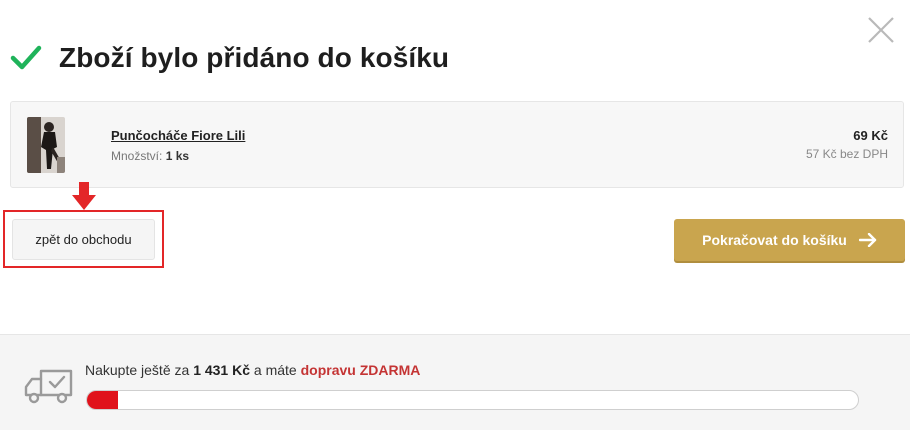 This screenshot has height=430, width=910. What do you see at coordinates (867, 240) in the screenshot?
I see `arrow-right-icon` at bounding box center [867, 240].